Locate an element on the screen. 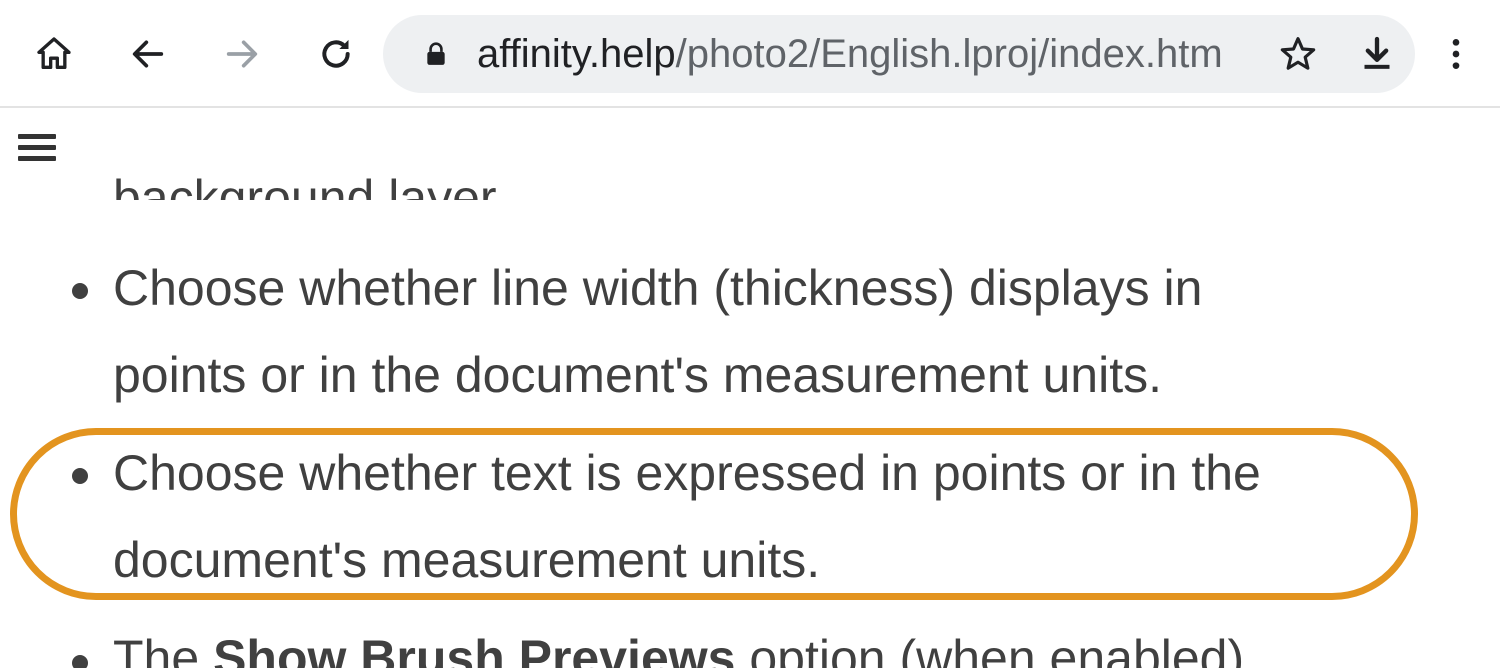 The height and width of the screenshot is (668, 1500). url-domain: affinity.help is located at coordinates (576, 54).